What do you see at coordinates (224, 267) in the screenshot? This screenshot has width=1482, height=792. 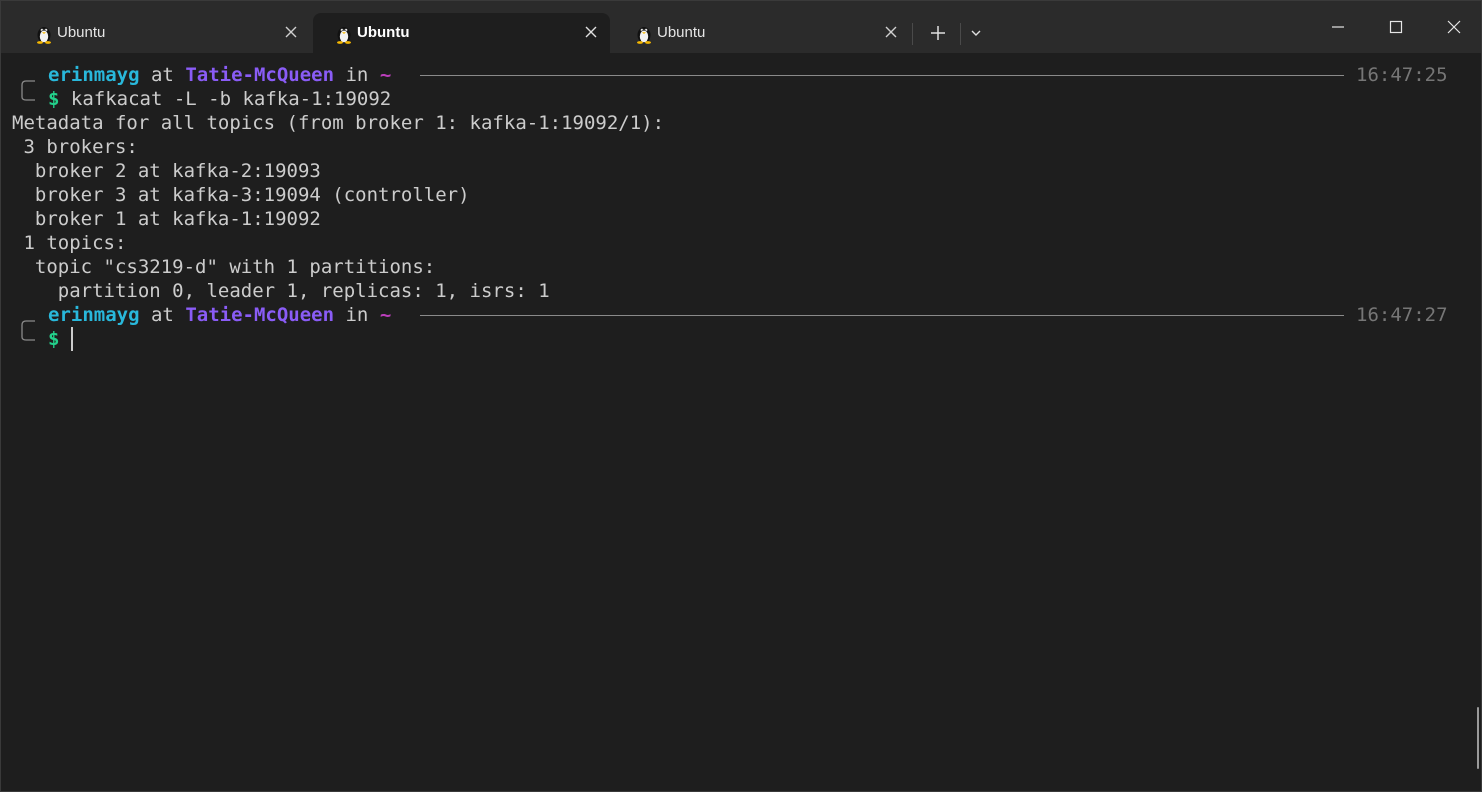 I see `output-line: topic "cs3219-d" with 1 partitions:` at bounding box center [224, 267].